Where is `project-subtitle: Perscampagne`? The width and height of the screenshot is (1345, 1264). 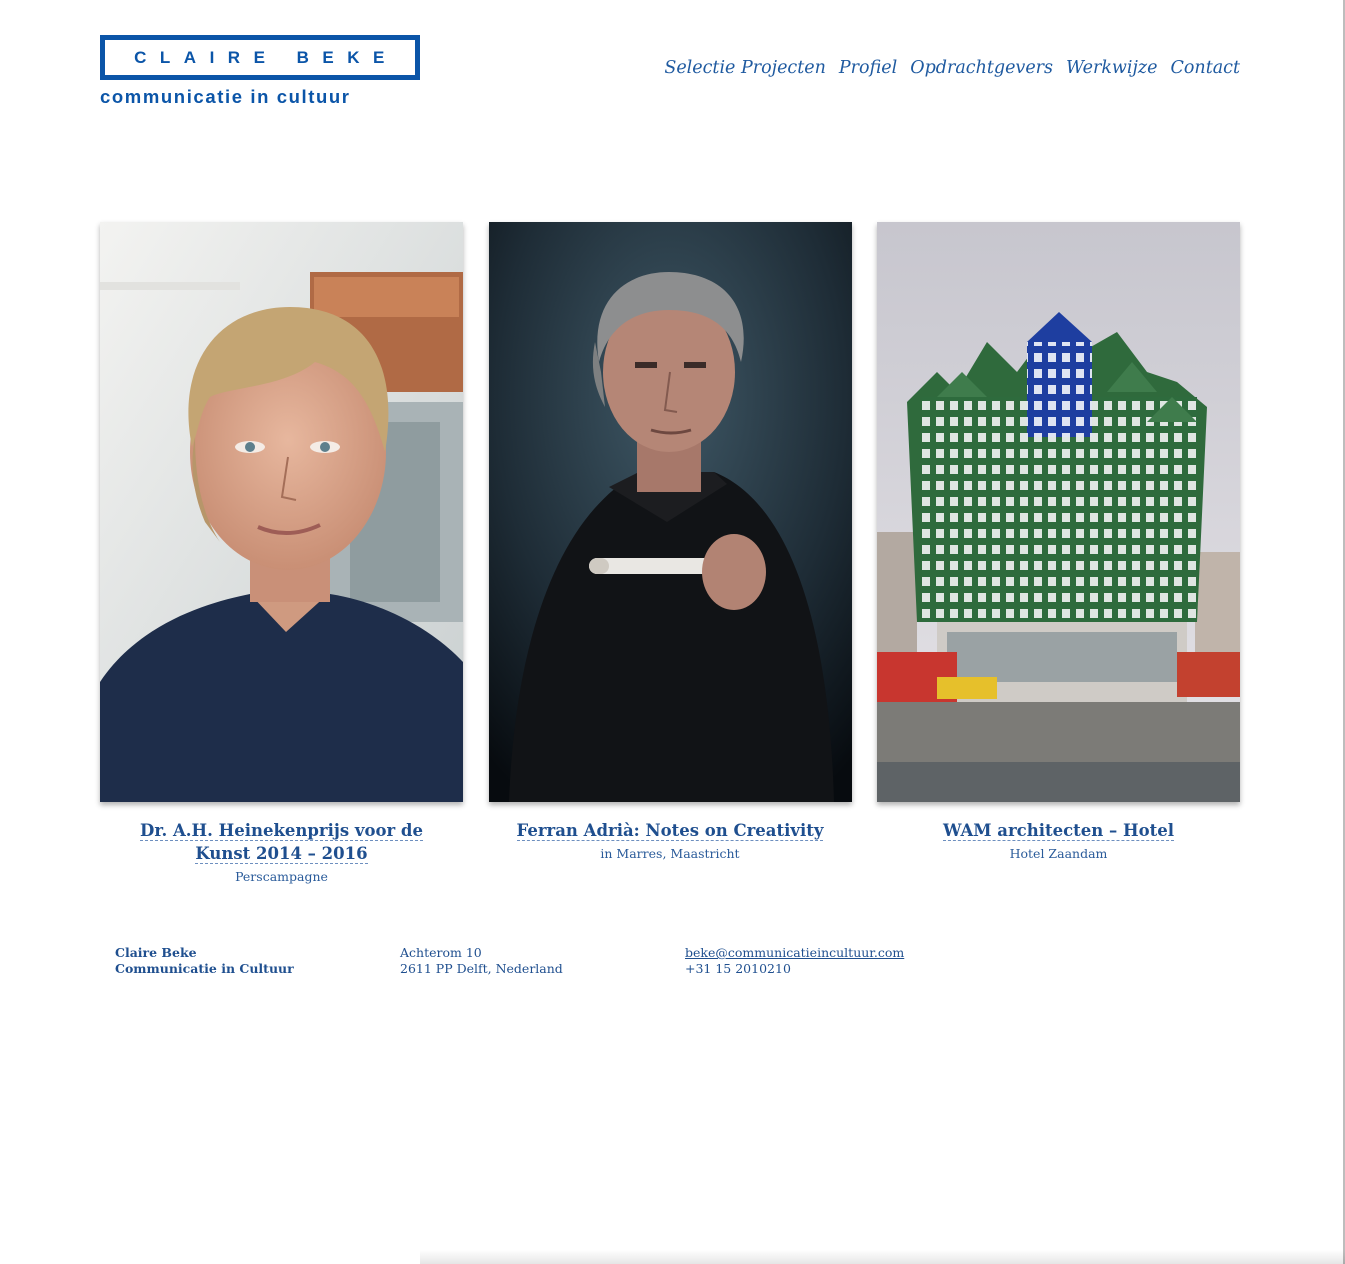 project-subtitle: Perscampagne is located at coordinates (281, 876).